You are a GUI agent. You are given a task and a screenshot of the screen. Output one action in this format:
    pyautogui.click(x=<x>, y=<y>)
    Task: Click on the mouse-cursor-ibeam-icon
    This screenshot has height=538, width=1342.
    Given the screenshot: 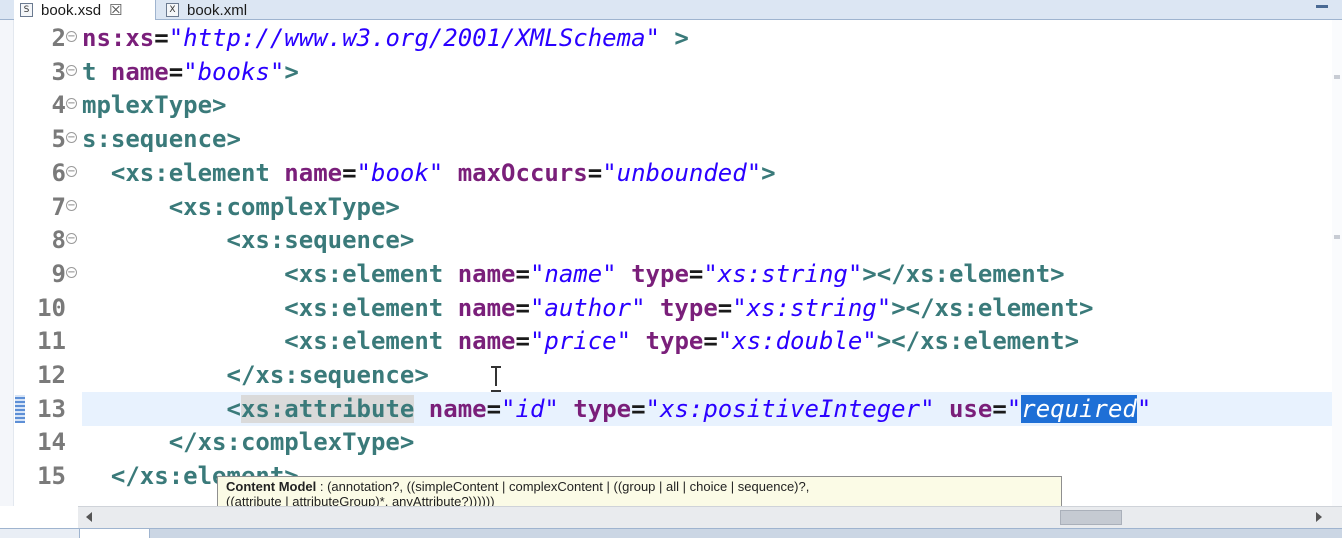 What is the action you would take?
    pyautogui.click(x=496, y=379)
    